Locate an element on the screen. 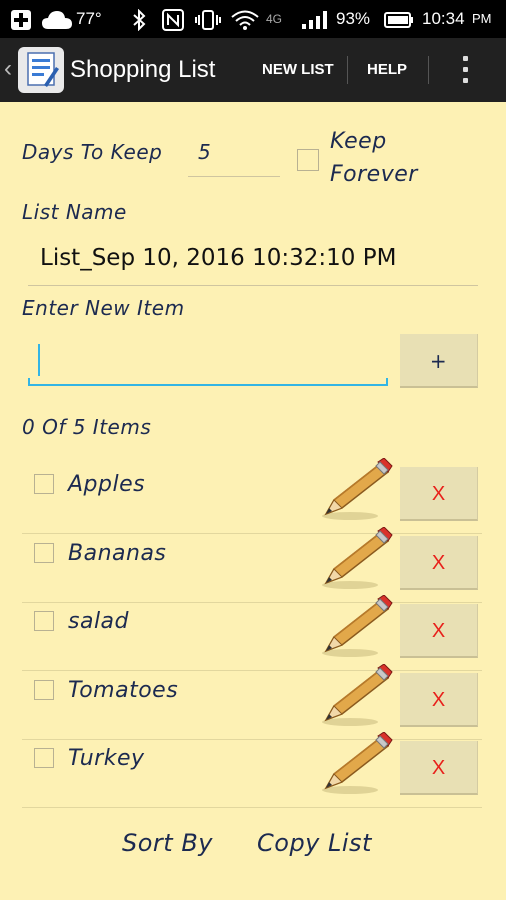 This screenshot has height=900, width=506. list-item: Turkey X is located at coordinates (252, 769).